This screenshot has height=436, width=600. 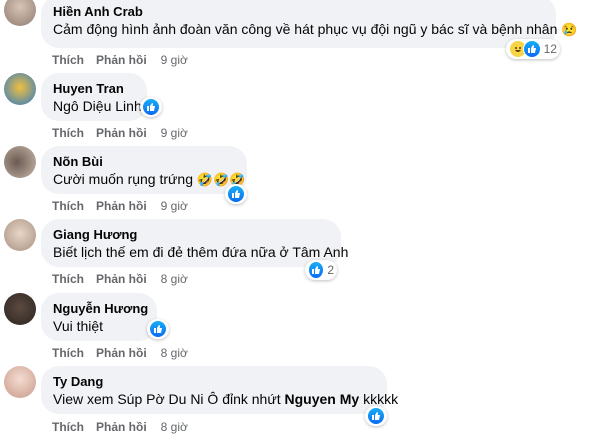 What do you see at coordinates (100, 308) in the screenshot?
I see `comment-author: Nguyễn Hương` at bounding box center [100, 308].